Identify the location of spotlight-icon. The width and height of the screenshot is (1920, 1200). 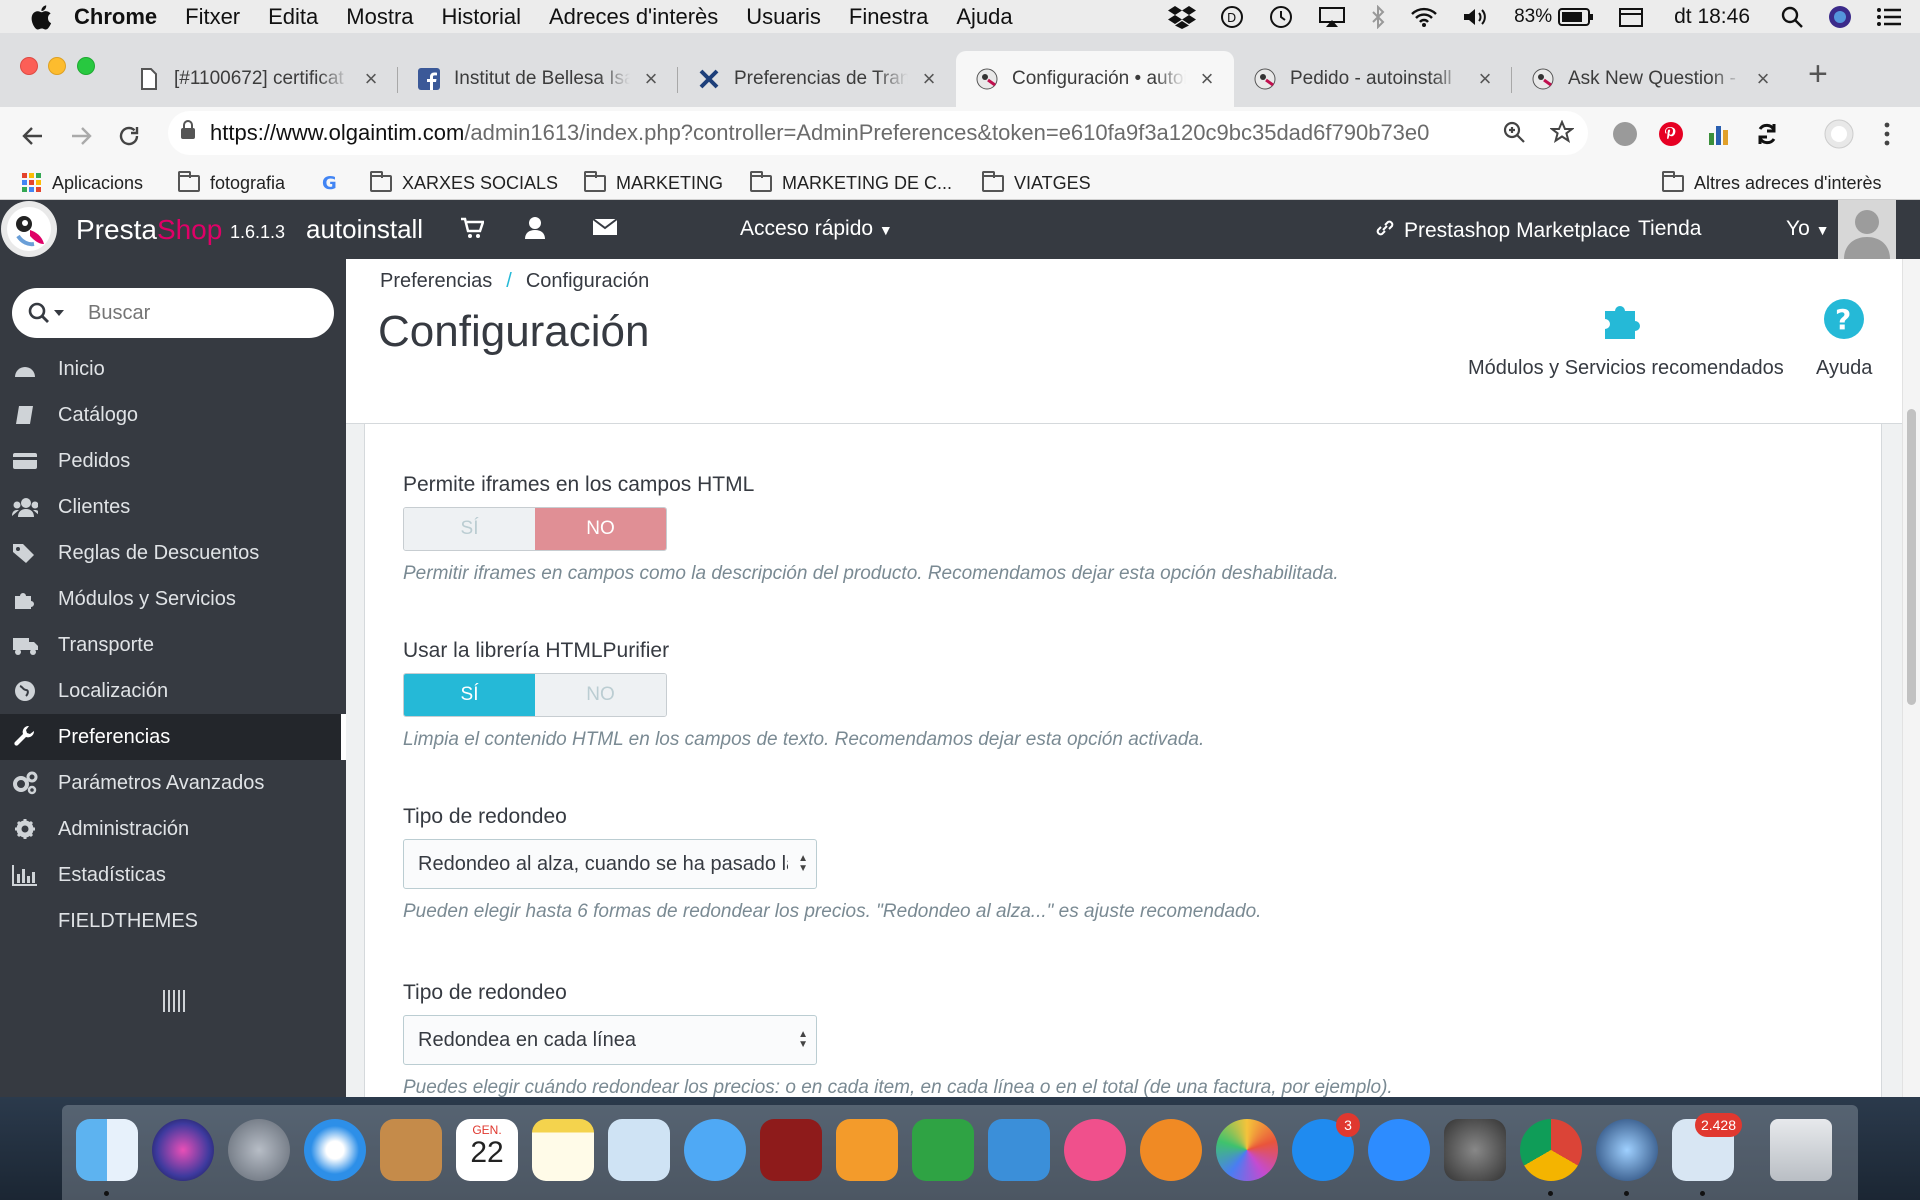
(1792, 17).